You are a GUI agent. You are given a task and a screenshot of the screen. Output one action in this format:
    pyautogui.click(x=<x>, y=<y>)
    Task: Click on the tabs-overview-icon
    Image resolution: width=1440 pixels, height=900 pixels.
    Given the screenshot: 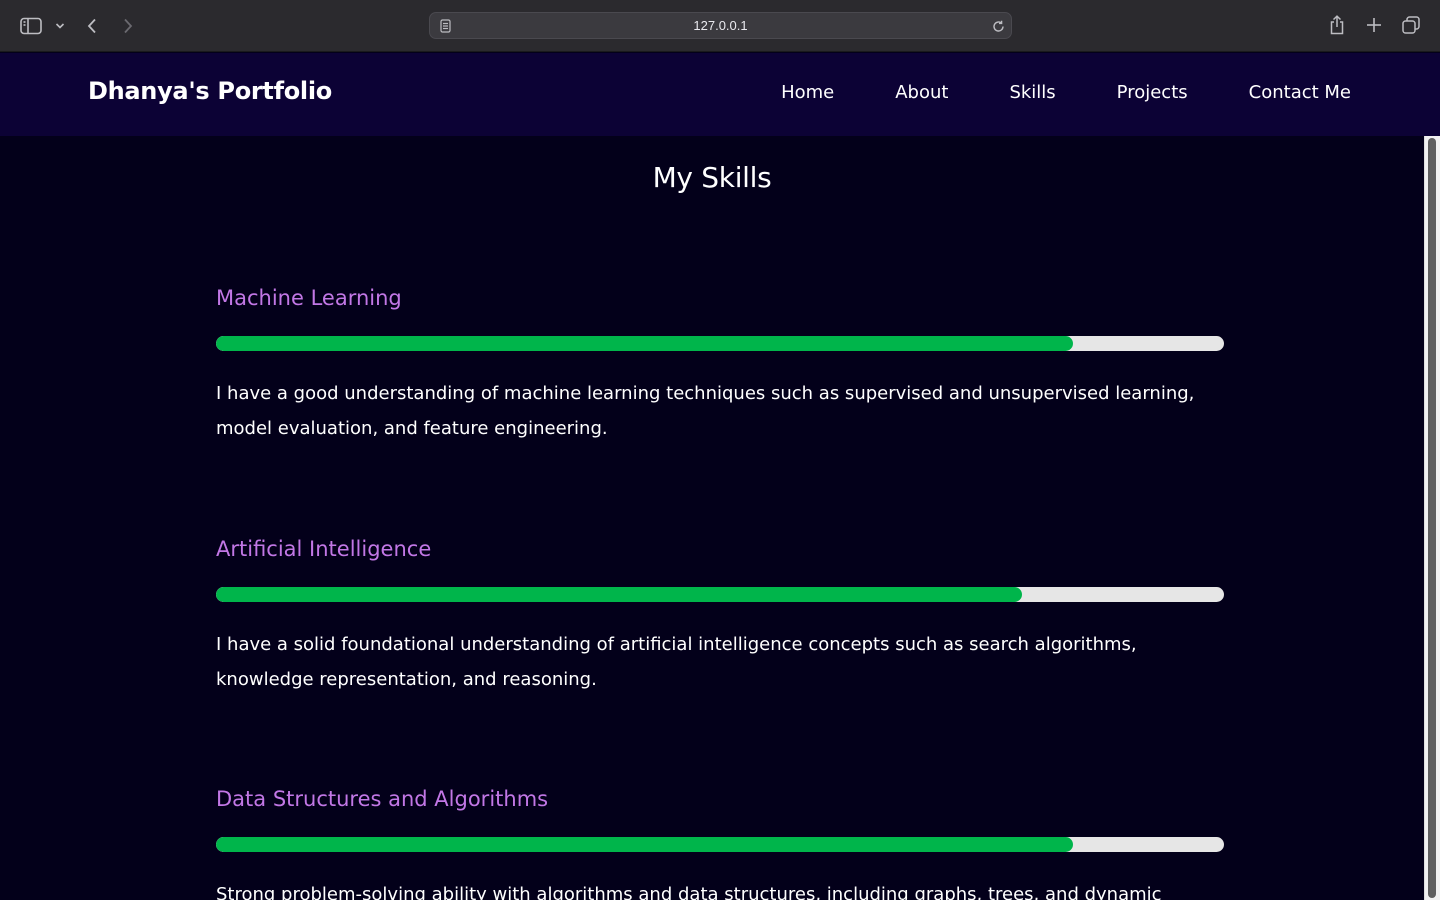 What is the action you would take?
    pyautogui.click(x=1411, y=25)
    